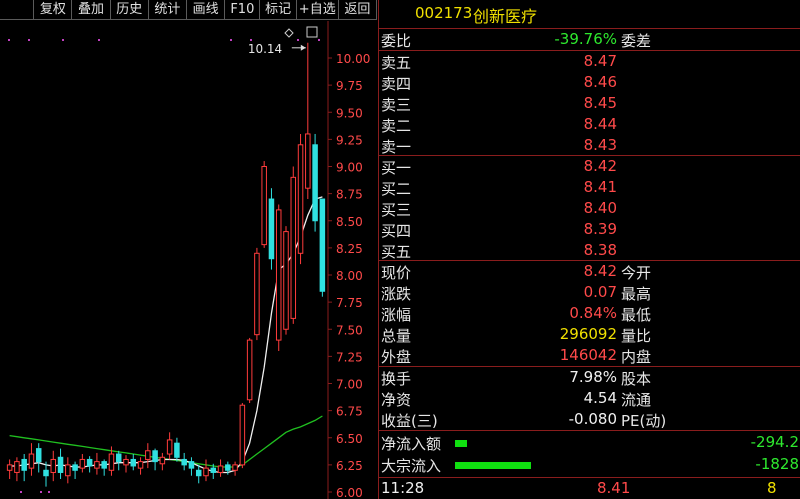 The width and height of the screenshot is (800, 499). Describe the element at coordinates (636, 294) in the screenshot. I see `change-label2: 最高` at that location.